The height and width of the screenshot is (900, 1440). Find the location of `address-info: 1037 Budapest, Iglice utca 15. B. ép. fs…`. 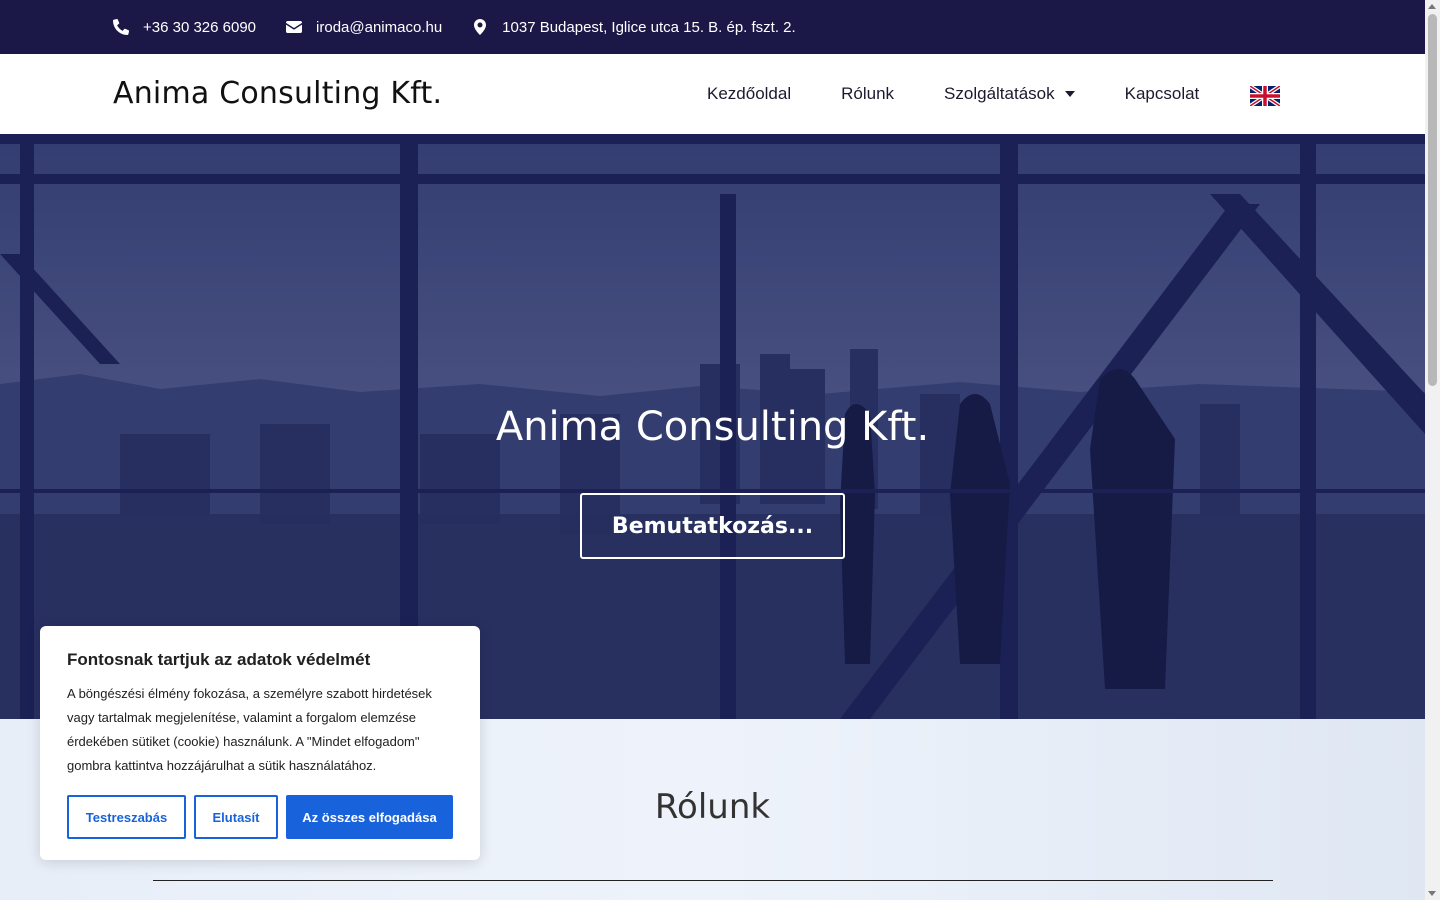

address-info: 1037 Budapest, Iglice utca 15. B. ép. fs… is located at coordinates (634, 27).